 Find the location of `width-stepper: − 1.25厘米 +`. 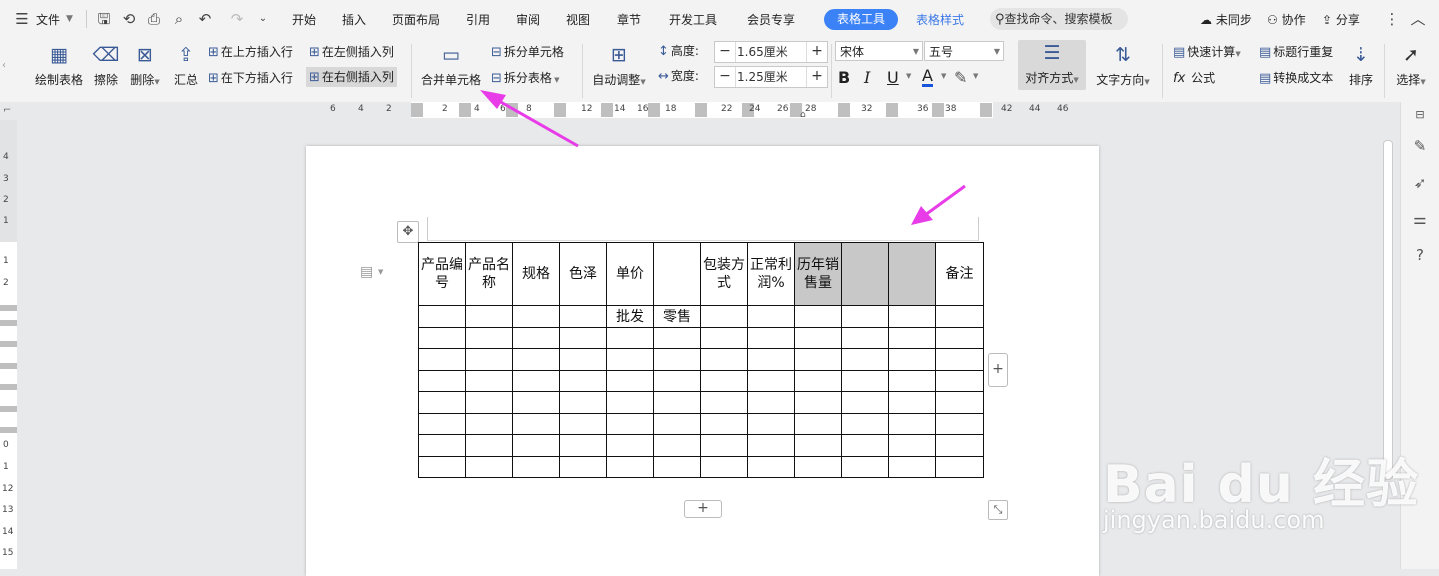

width-stepper: − 1.25厘米 + is located at coordinates (771, 77).